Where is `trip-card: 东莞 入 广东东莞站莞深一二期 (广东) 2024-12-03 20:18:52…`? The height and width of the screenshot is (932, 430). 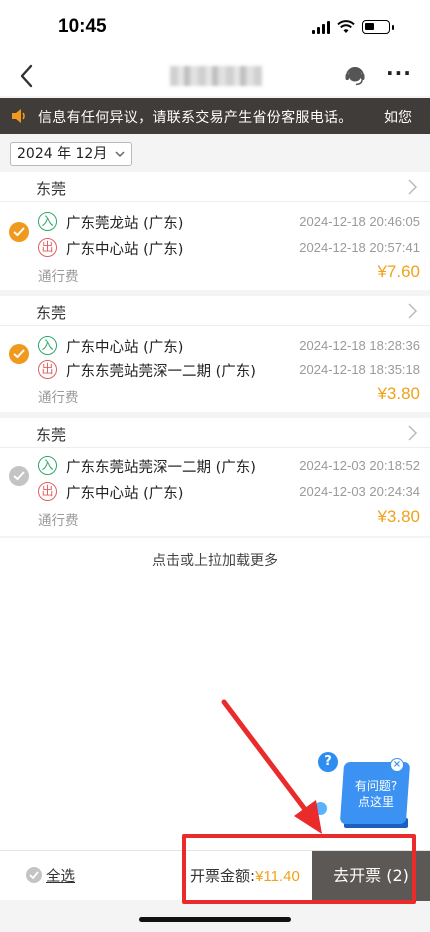
trip-card: 东莞 入 广东东莞站莞深一二期 (广东) 2024-12-03 20:18:52… is located at coordinates (215, 477).